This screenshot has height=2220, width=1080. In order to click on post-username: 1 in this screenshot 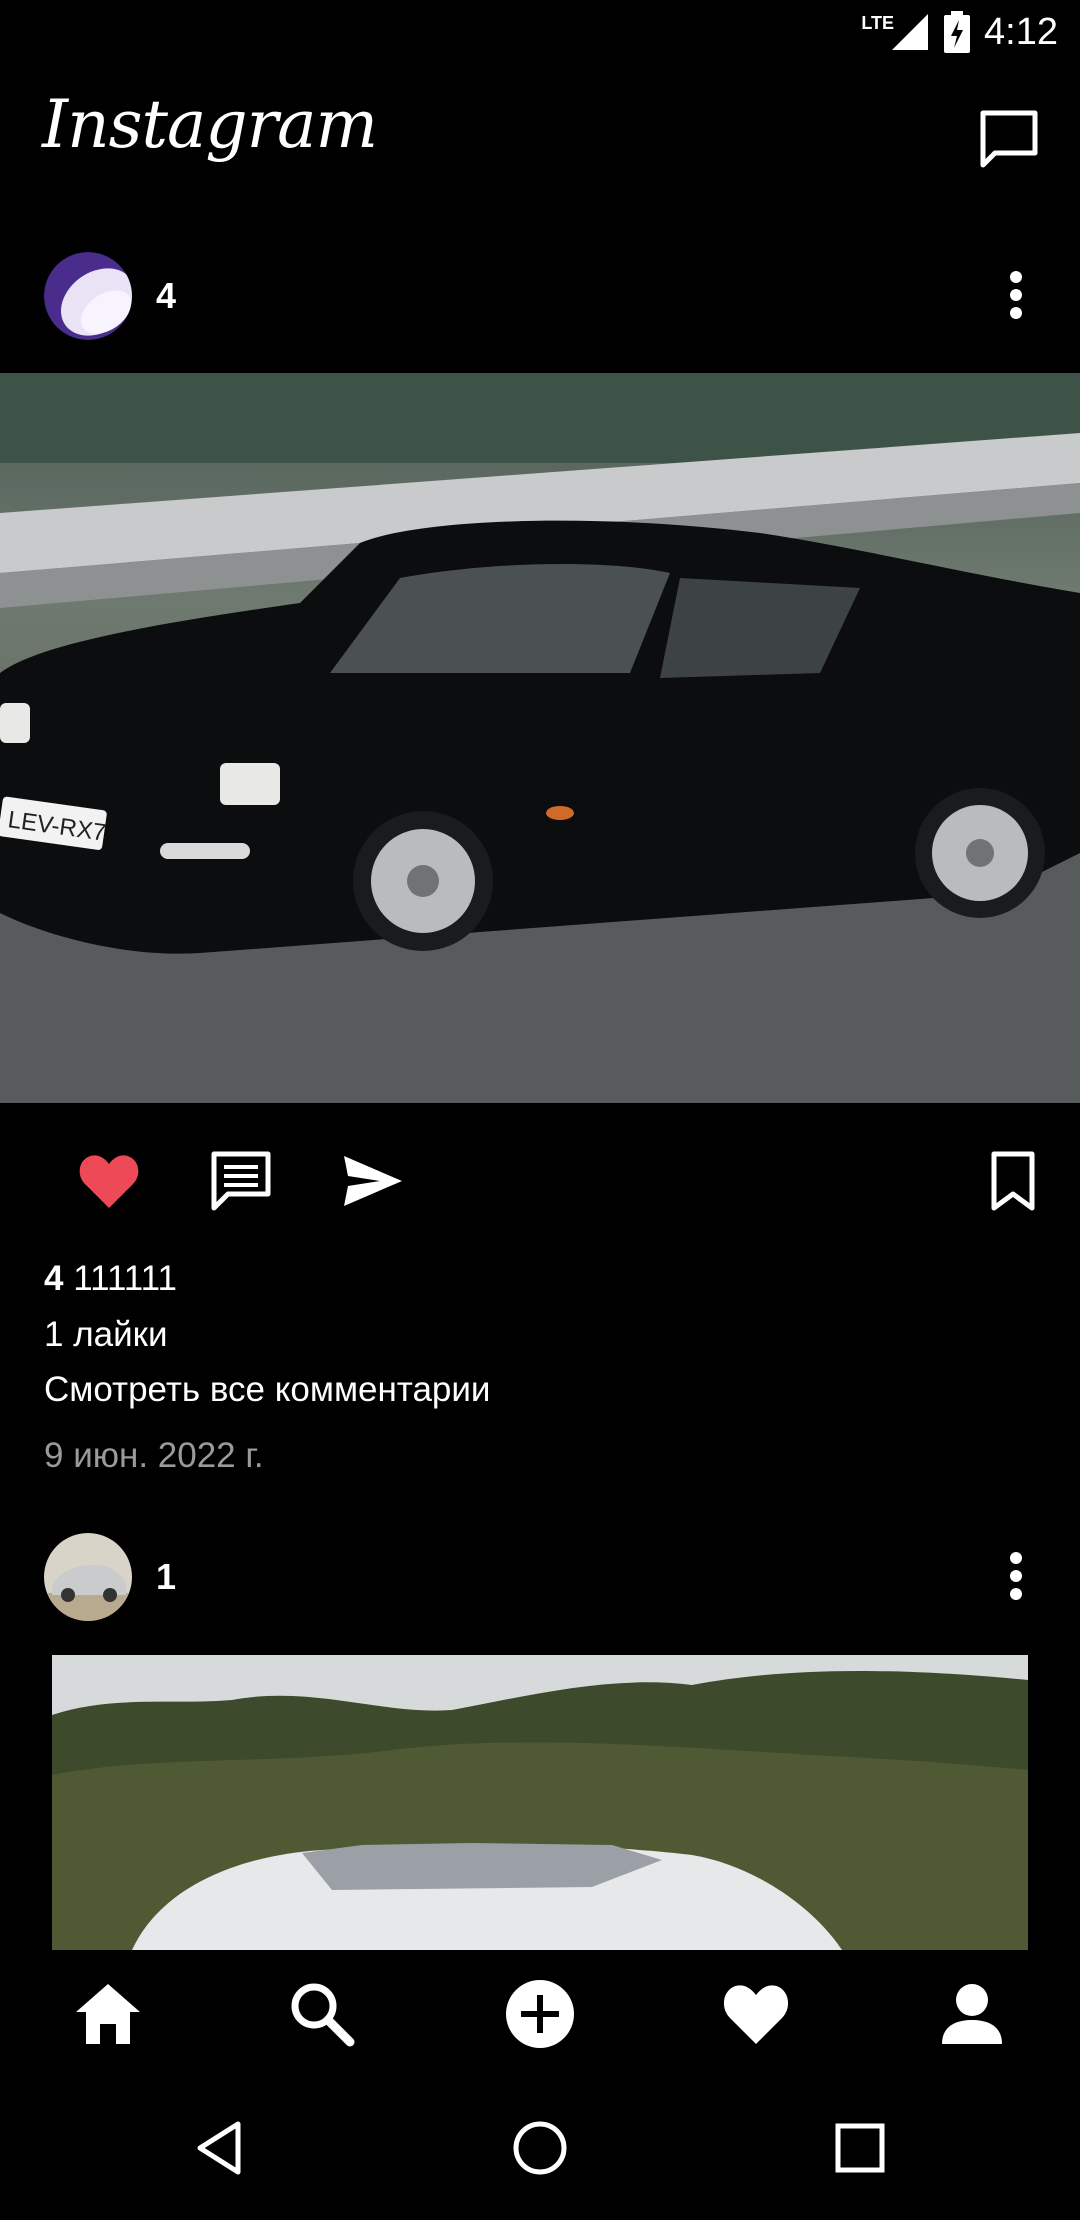, I will do `click(166, 1577)`.